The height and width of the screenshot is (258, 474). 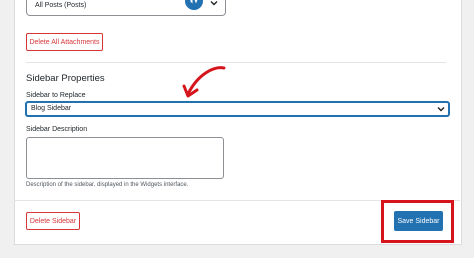 I want to click on delete-all-attachments-button: Delete All Attachments, so click(x=64, y=42).